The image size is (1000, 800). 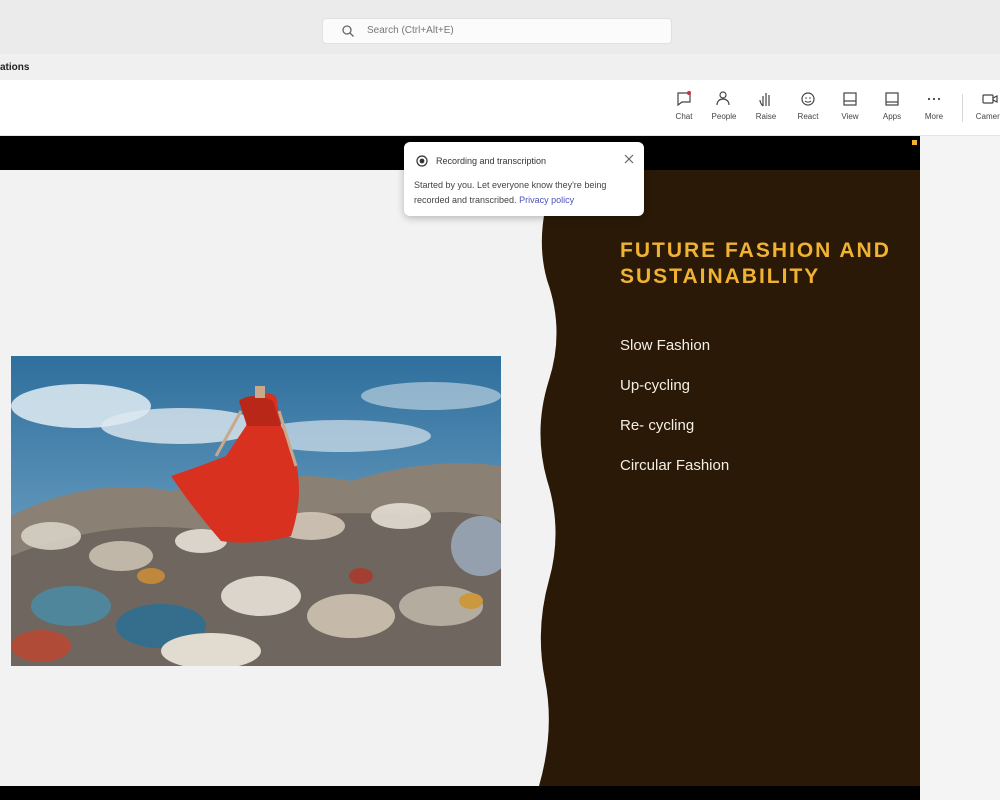 I want to click on stage-bottom-bar, so click(x=460, y=793).